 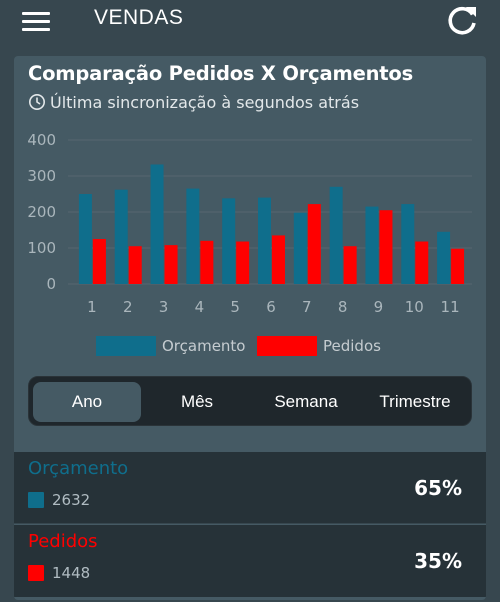 I want to click on y-tick-label: 300, so click(x=41, y=176).